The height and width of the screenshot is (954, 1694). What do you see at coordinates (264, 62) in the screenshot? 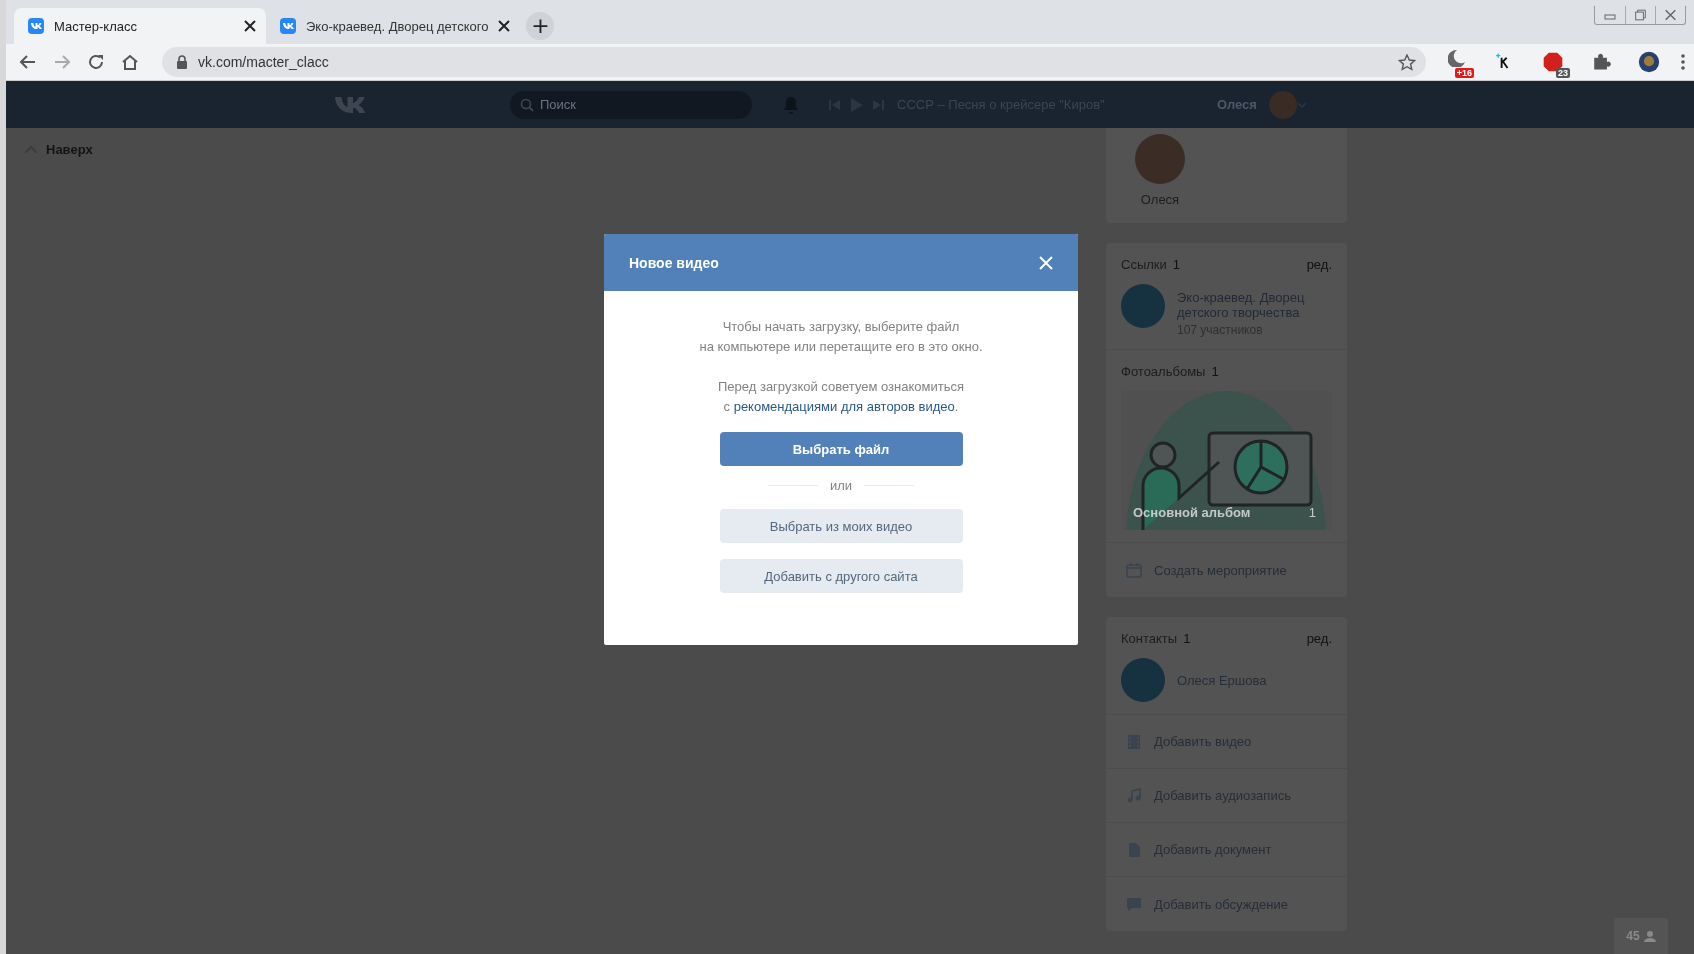
I see `url-text: vk.com/macter_clacc` at bounding box center [264, 62].